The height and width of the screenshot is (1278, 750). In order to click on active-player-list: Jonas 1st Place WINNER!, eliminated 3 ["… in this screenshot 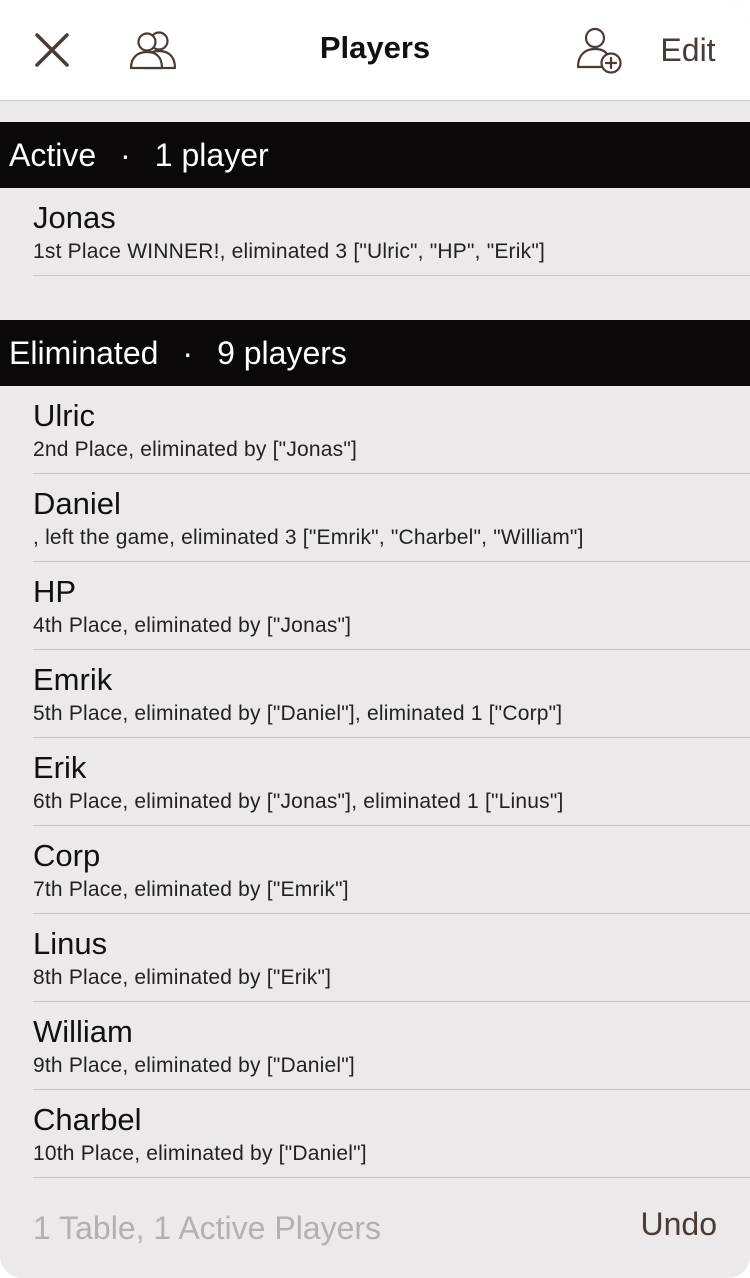, I will do `click(375, 232)`.